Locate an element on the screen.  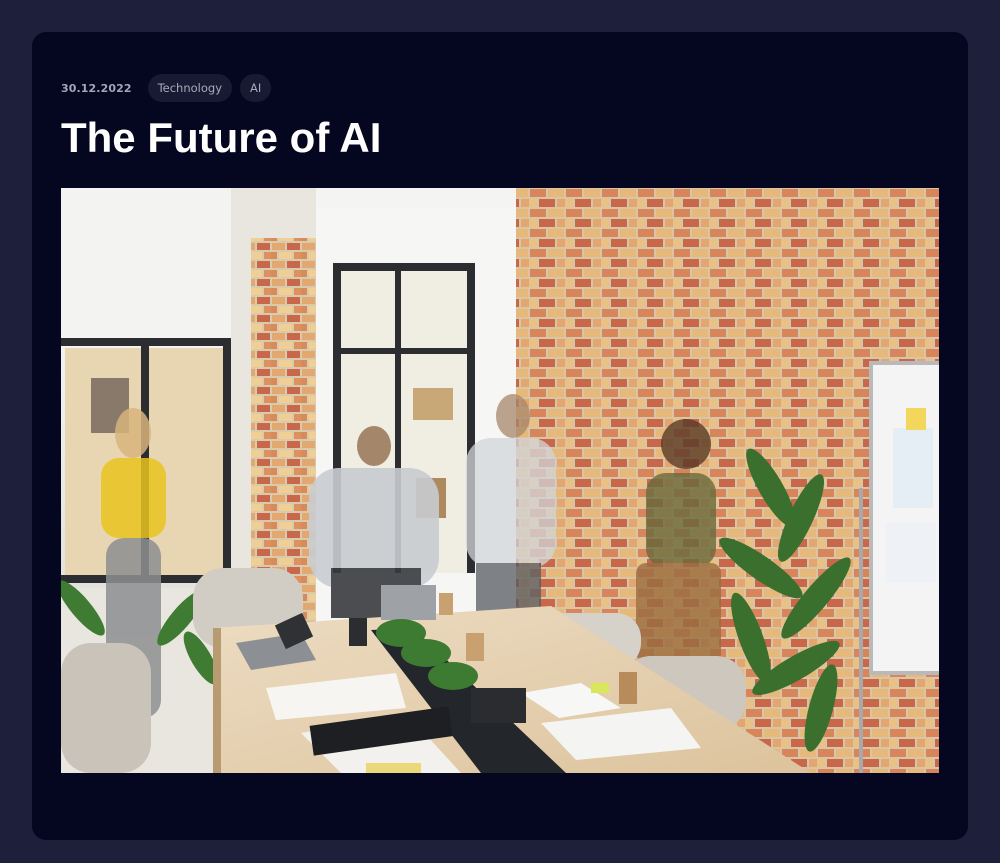
tag-ai: AI is located at coordinates (256, 88).